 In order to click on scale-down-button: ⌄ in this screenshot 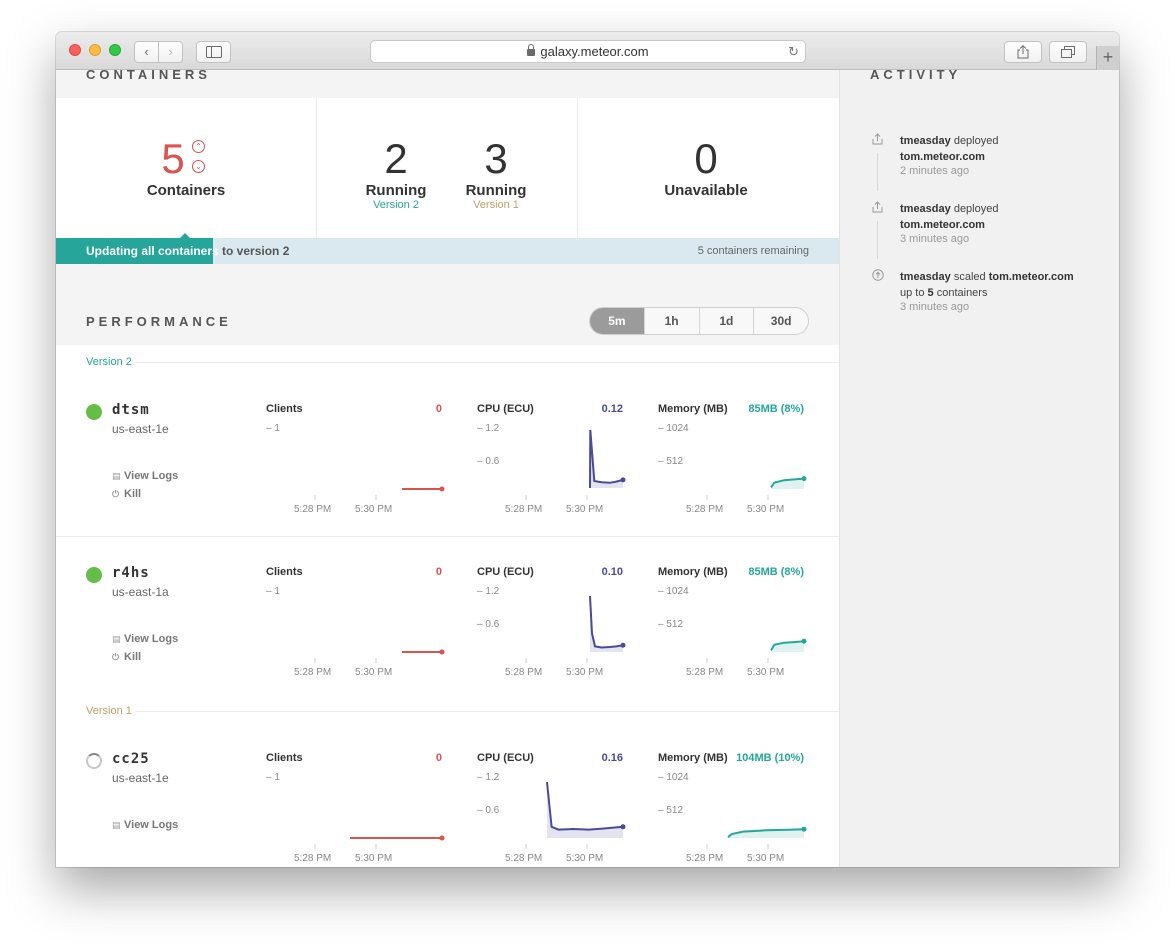, I will do `click(198, 166)`.